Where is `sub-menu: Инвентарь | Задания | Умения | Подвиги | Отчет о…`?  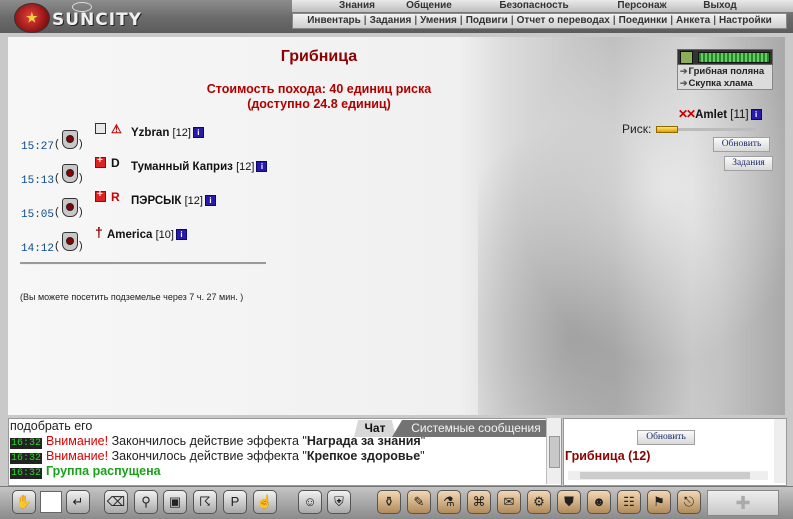
sub-menu: Инвентарь | Задания | Умения | Подвиги | Отчет о… is located at coordinates (539, 21).